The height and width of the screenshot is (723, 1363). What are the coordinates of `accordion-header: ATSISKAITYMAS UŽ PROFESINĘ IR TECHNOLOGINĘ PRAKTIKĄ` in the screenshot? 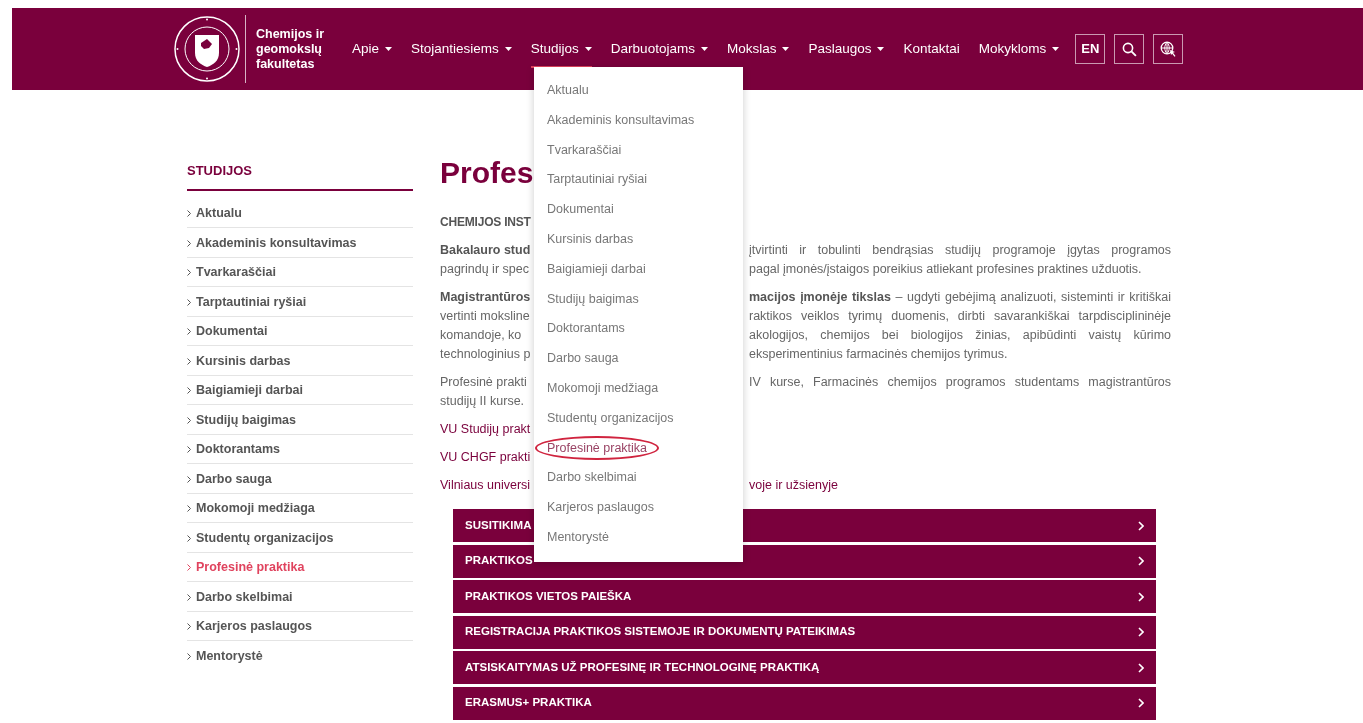 It's located at (804, 667).